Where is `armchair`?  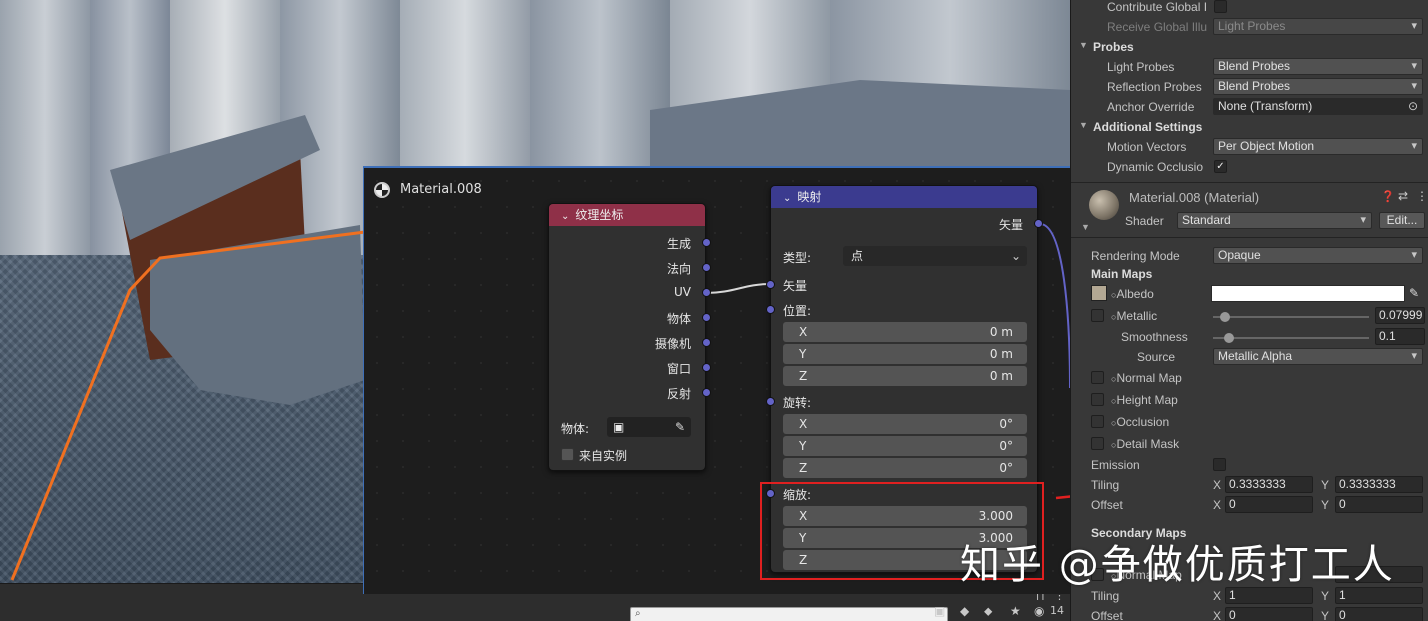
armchair is located at coordinates (237, 260).